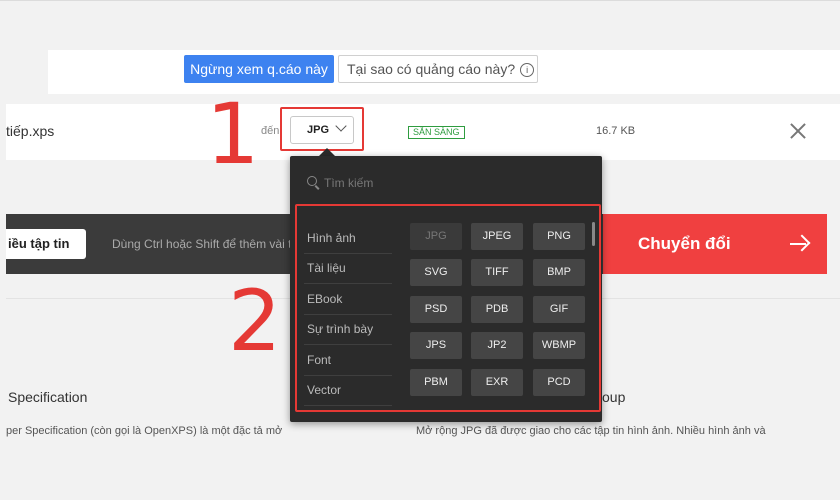 The width and height of the screenshot is (840, 500). What do you see at coordinates (312, 181) in the screenshot?
I see `search-icon` at bounding box center [312, 181].